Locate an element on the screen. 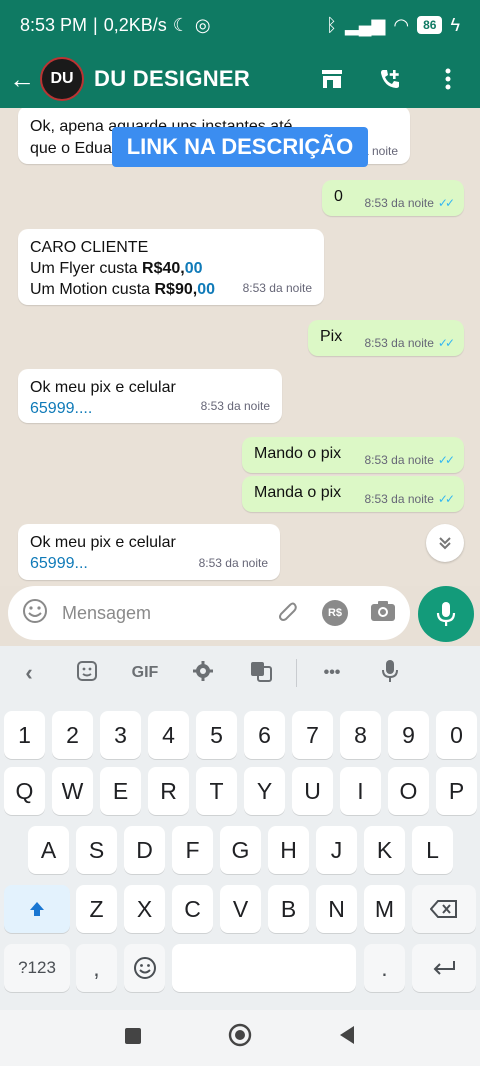 Image resolution: width=480 pixels, height=1066 pixels. more-icon: ••• is located at coordinates (332, 673).